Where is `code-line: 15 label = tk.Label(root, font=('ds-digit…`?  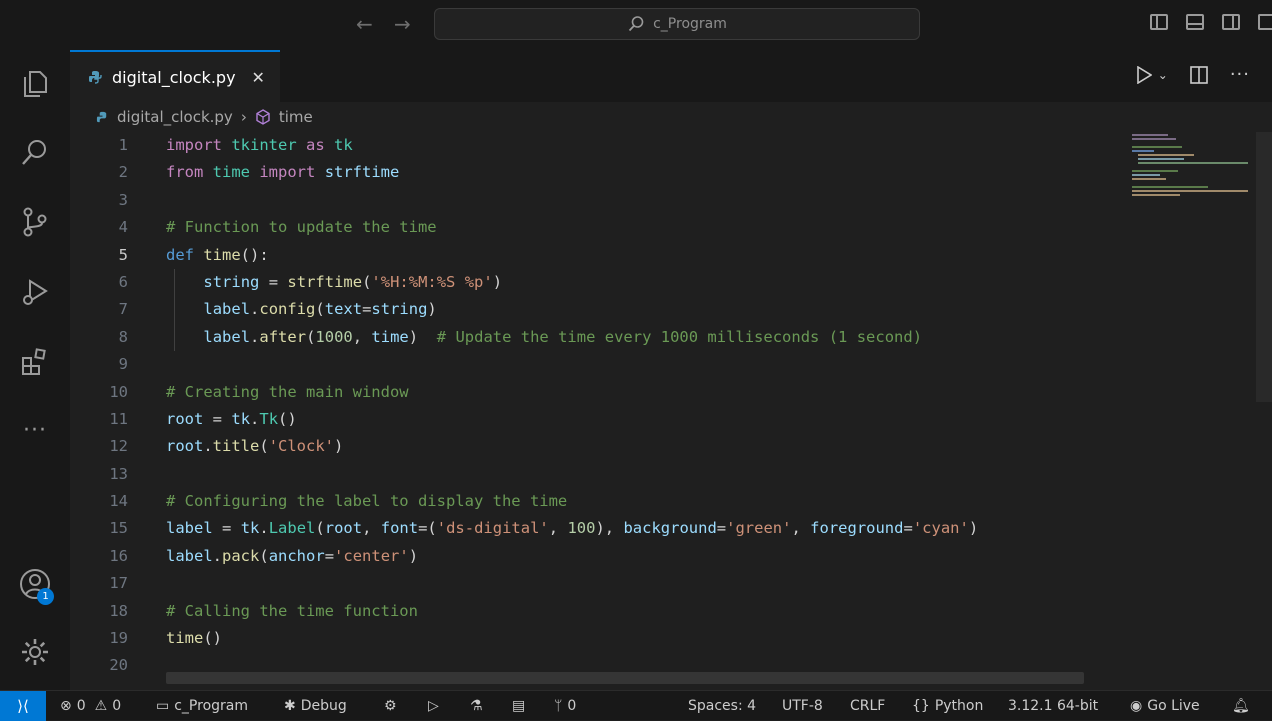 code-line: 15 label = tk.Label(root, font=('ds-digit… is located at coordinates (600, 528).